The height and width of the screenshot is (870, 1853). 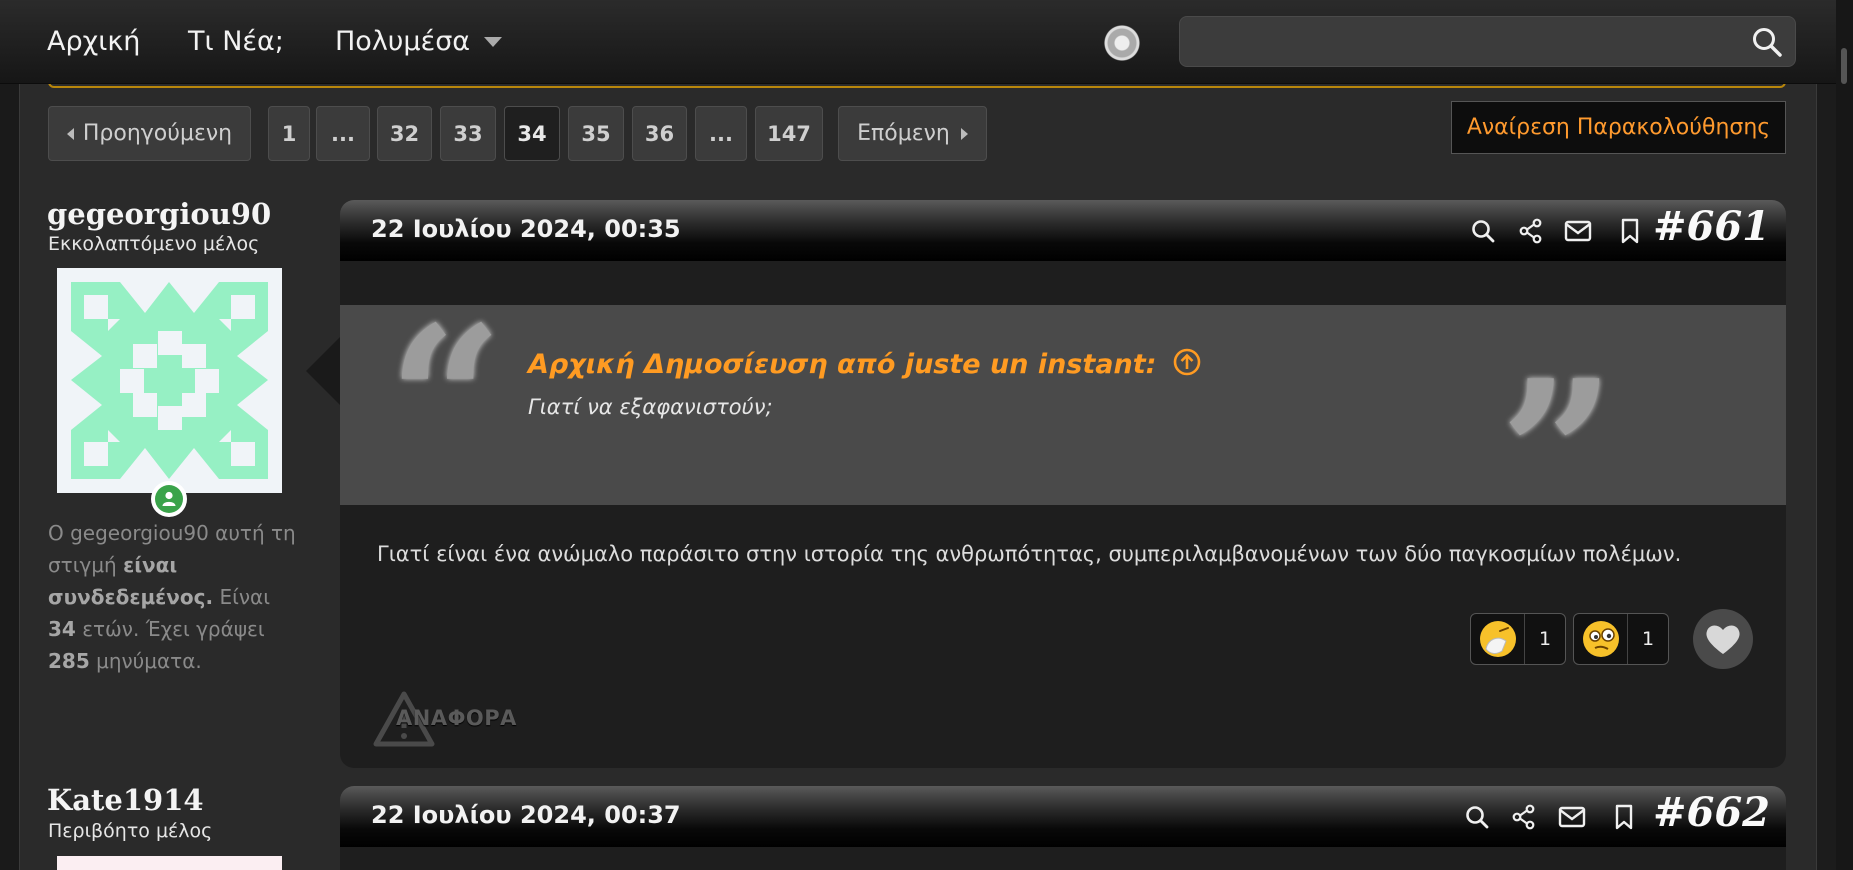 What do you see at coordinates (964, 133) in the screenshot?
I see `chevron-right-icon` at bounding box center [964, 133].